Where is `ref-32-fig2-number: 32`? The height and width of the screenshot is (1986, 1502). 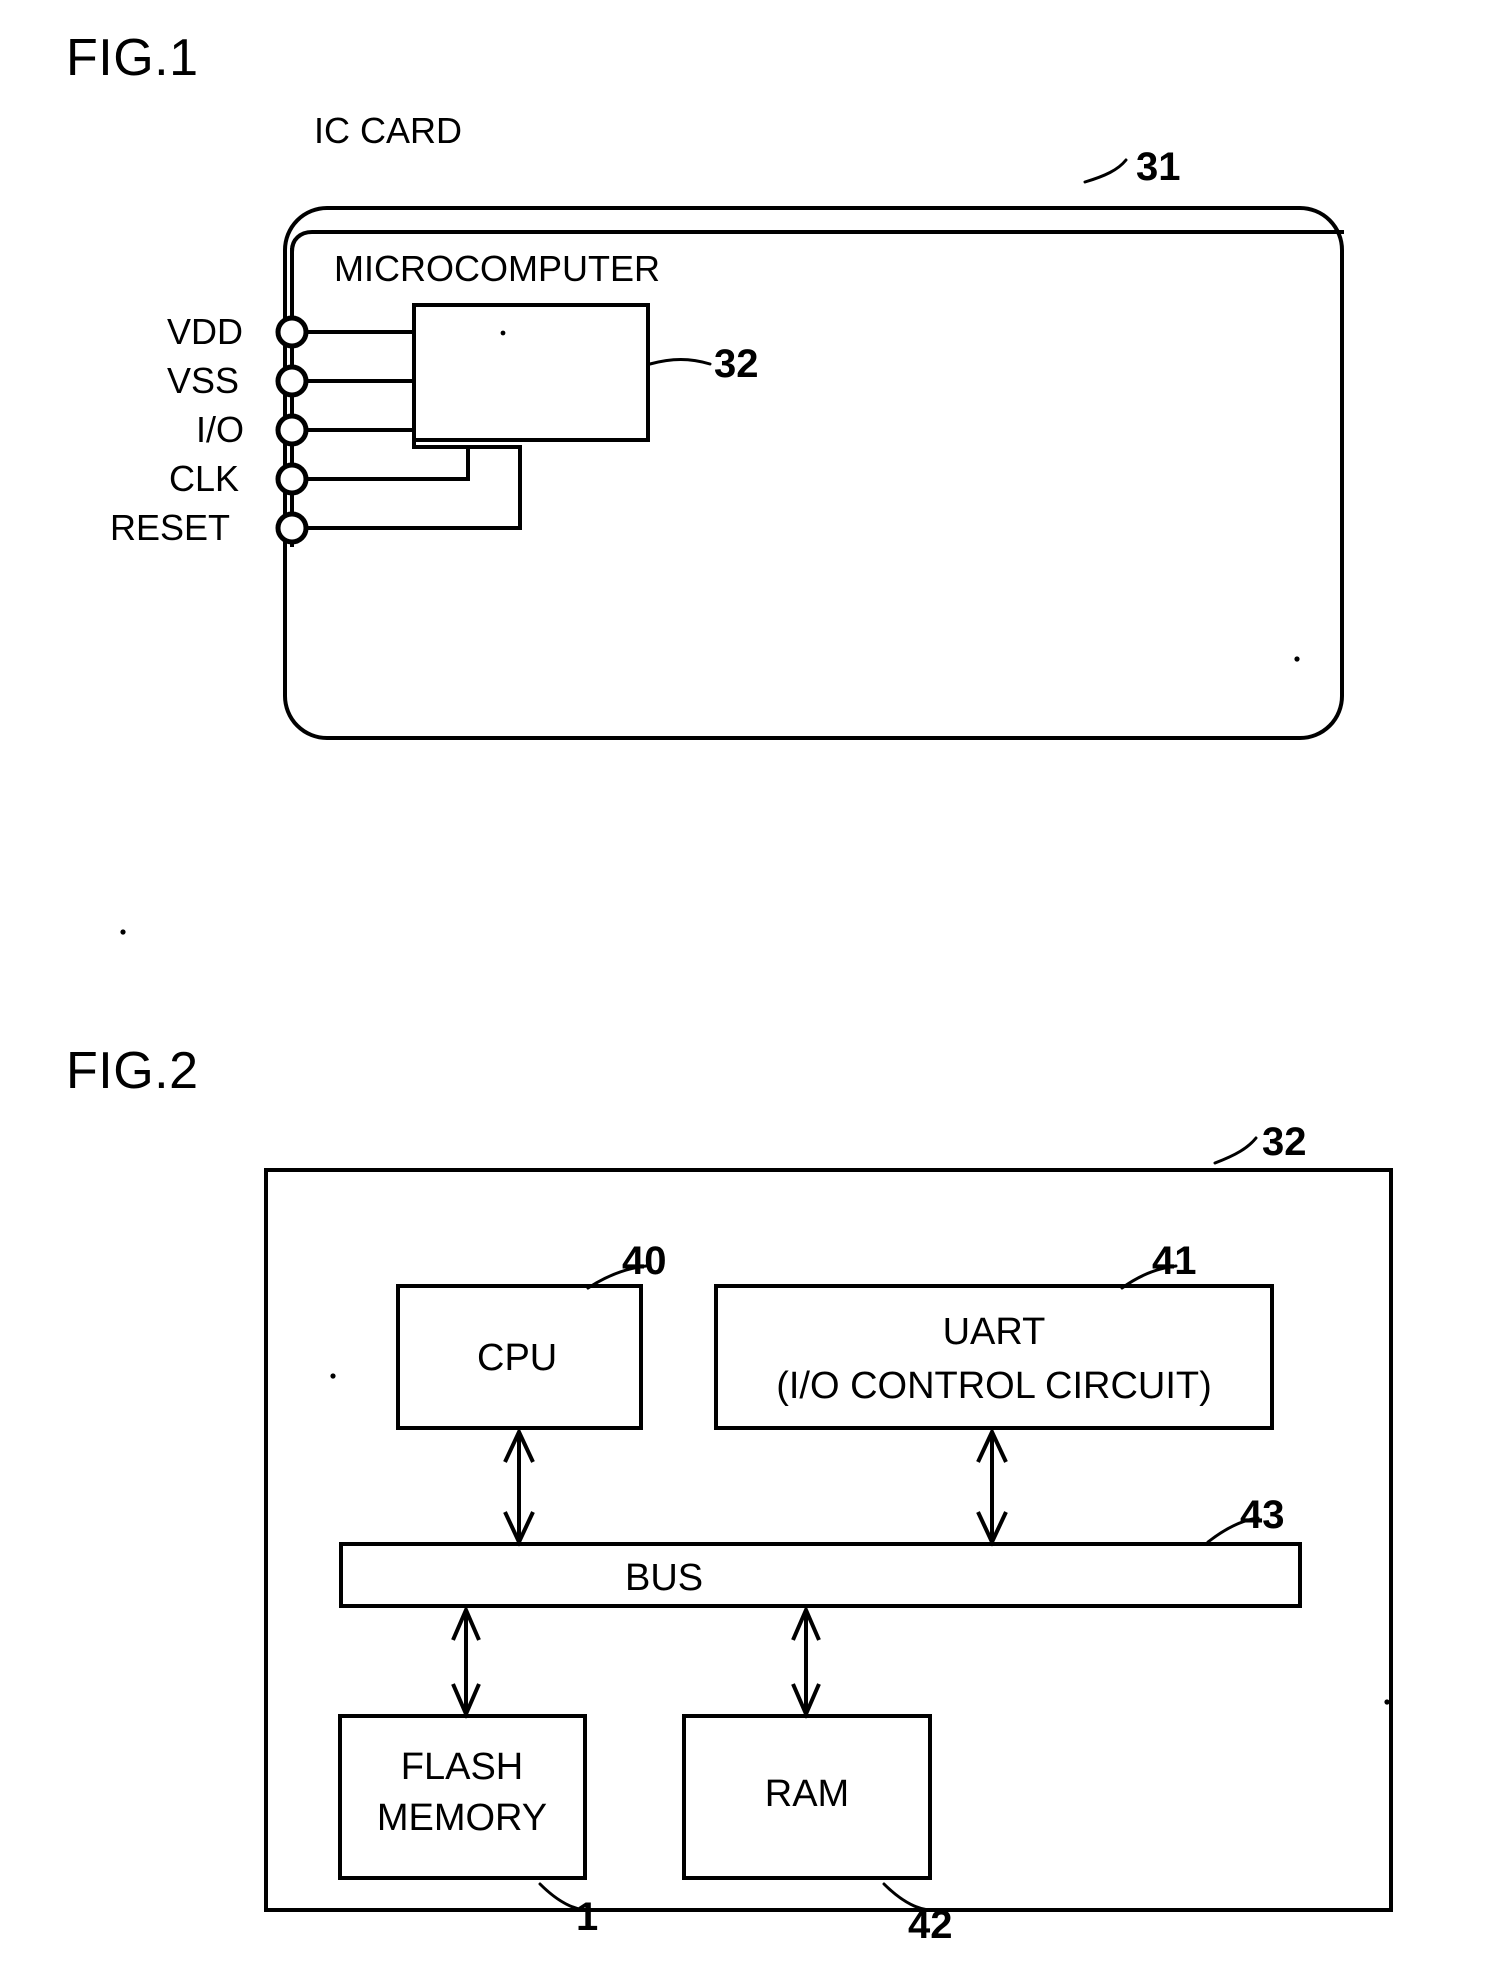
ref-32-fig2-number: 32 is located at coordinates (1284, 1142).